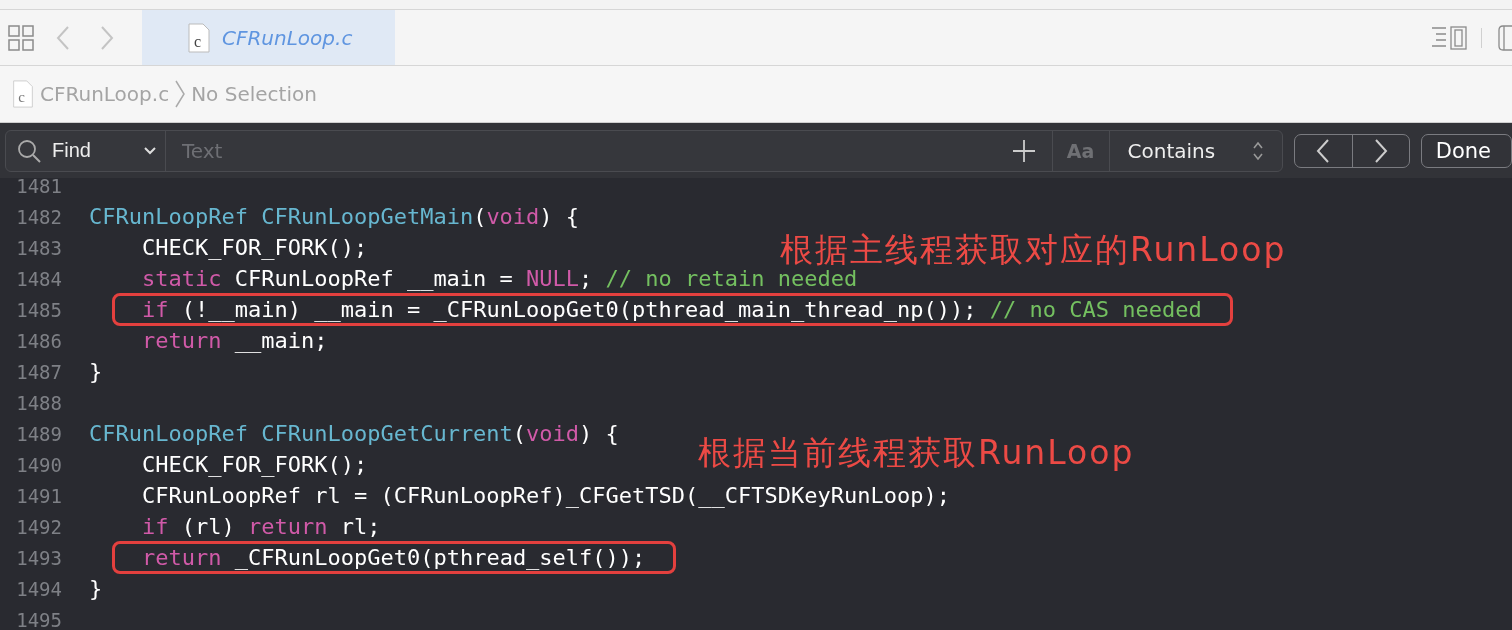  I want to click on line-number: 1486, so click(38, 340).